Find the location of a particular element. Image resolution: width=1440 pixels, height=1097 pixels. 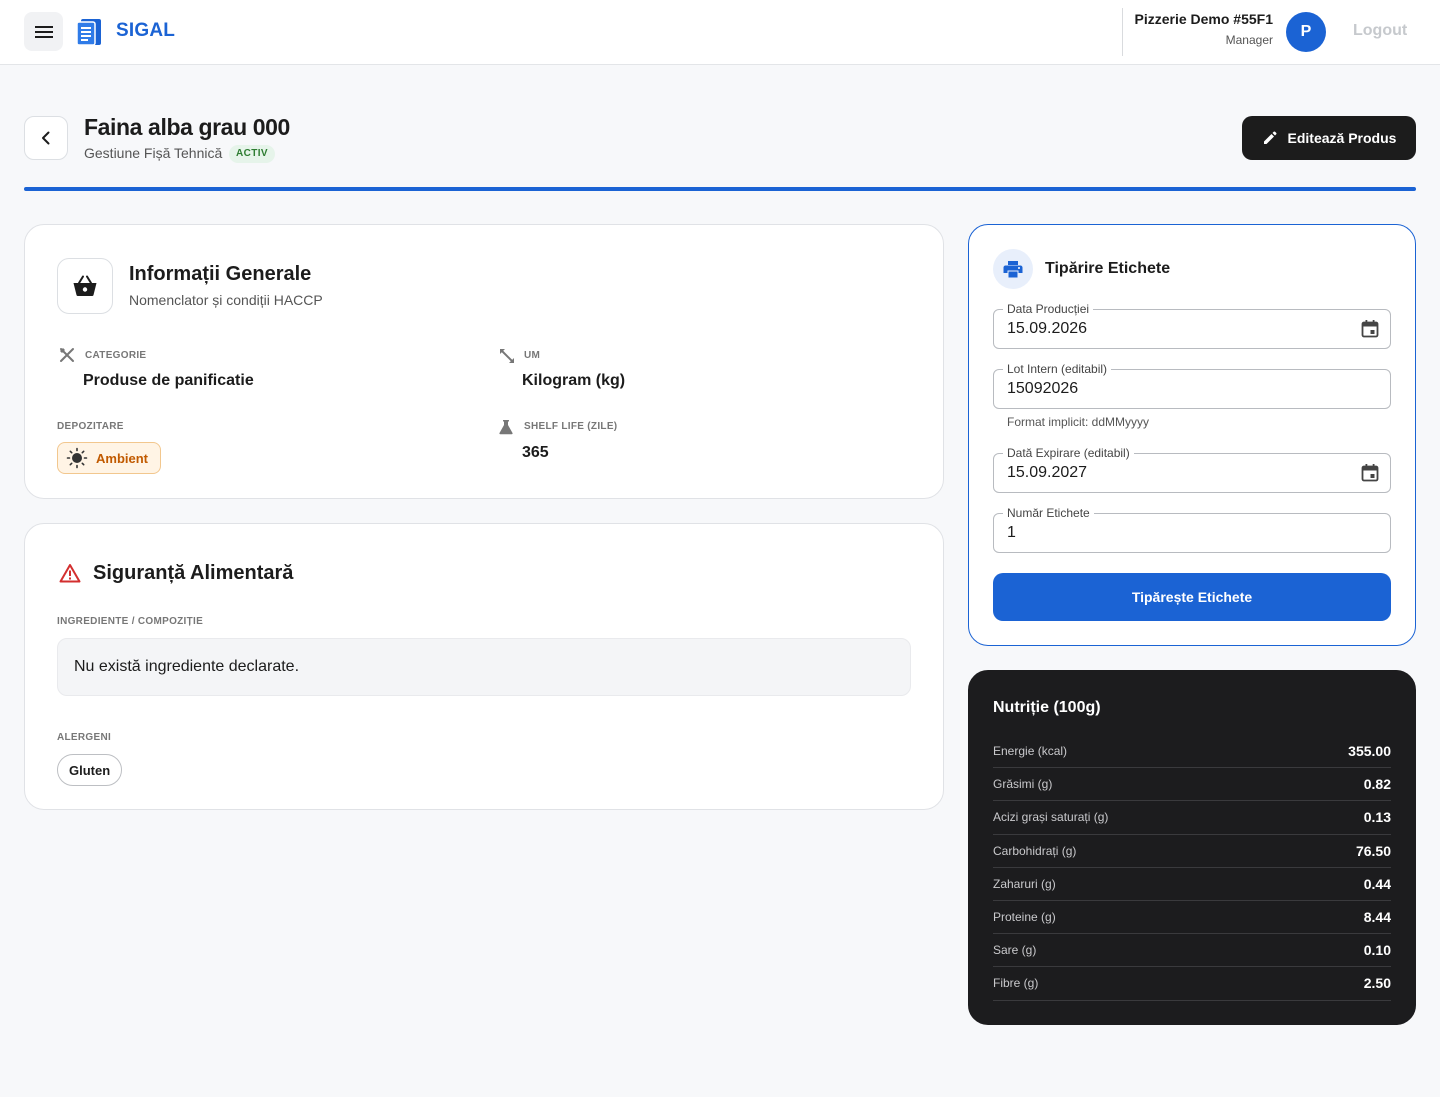

nutrition-row-sugars: Zaharuri (g) 0.44 is located at coordinates (1192, 884).